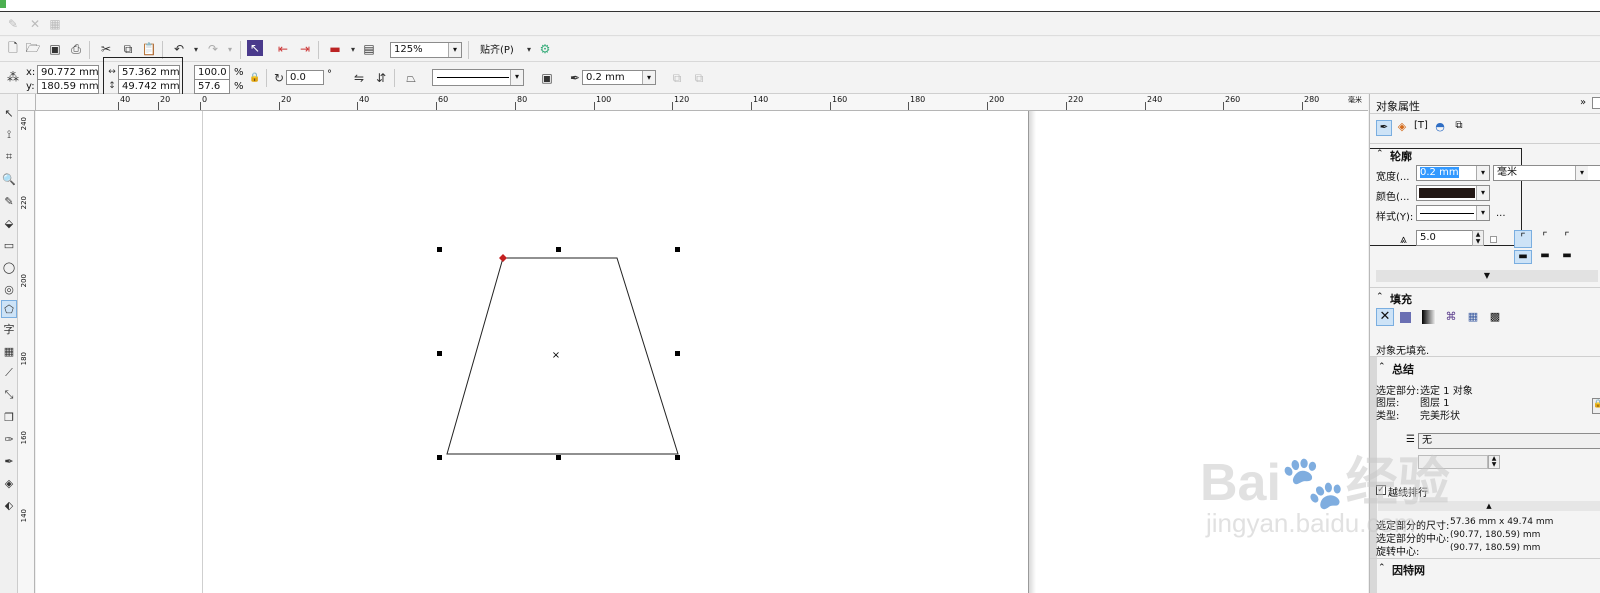 The width and height of the screenshot is (1600, 593). I want to click on import-icon: ⇤, so click(283, 49).